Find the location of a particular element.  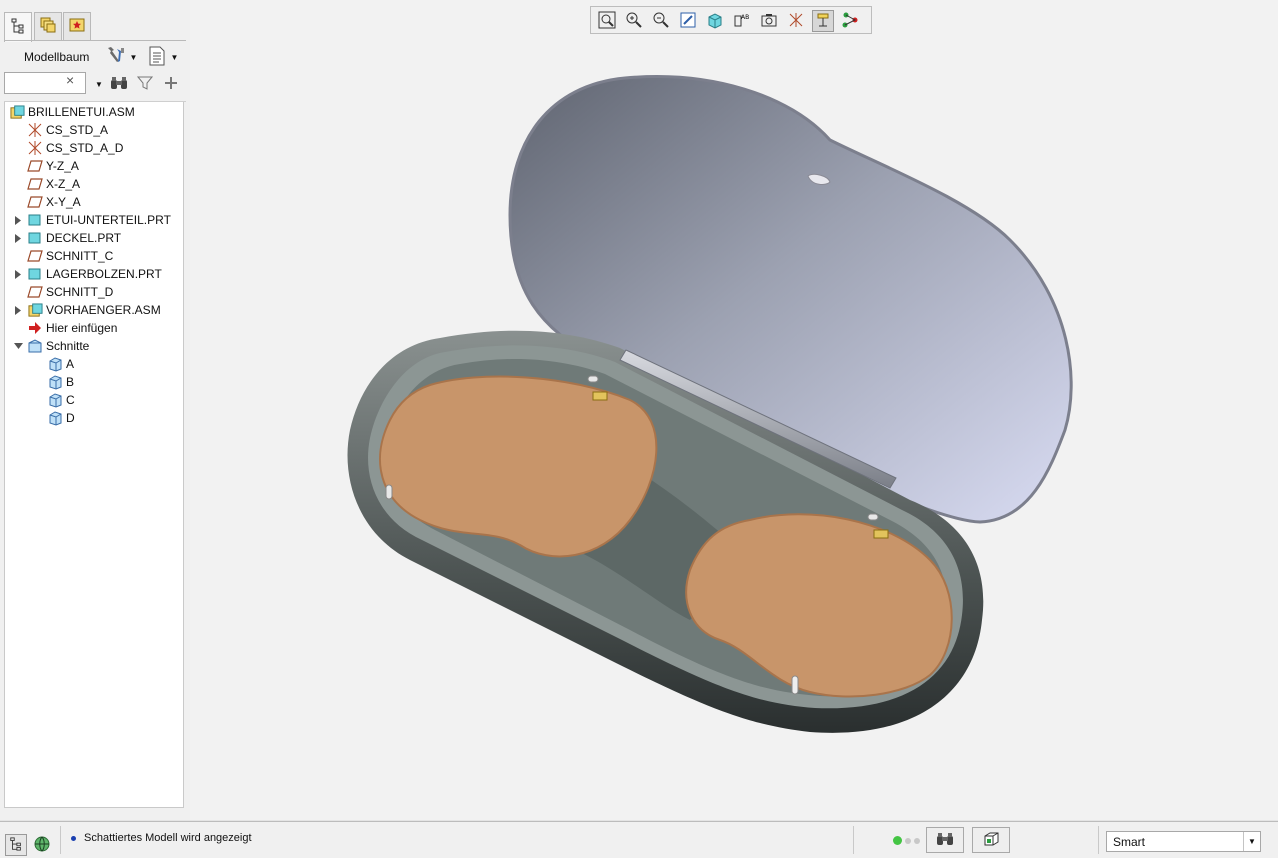

globe-icon is located at coordinates (42, 845).